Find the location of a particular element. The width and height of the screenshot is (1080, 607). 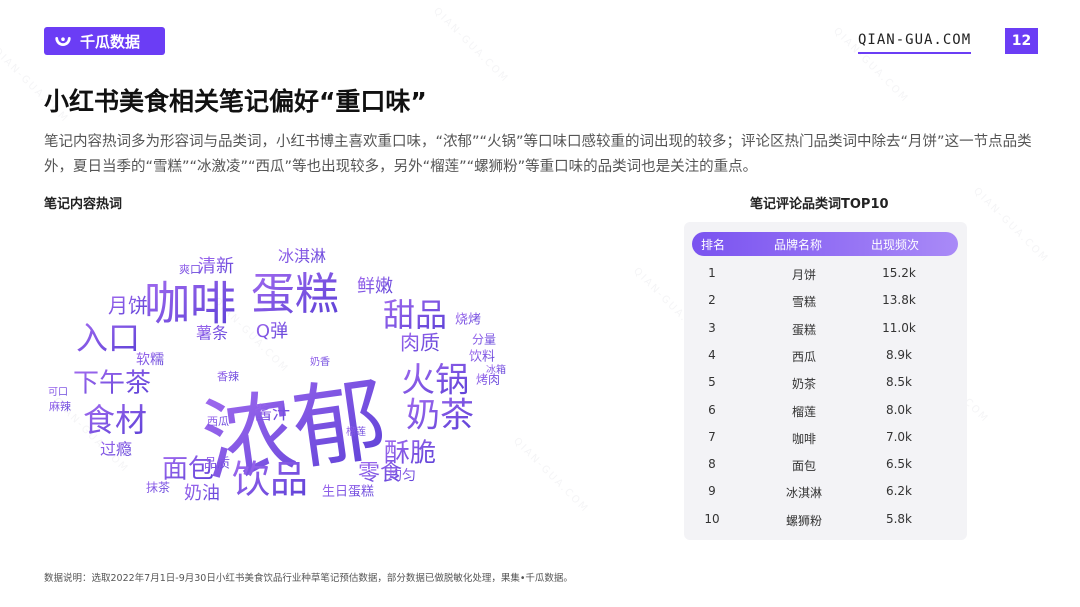

cloud-word: 酱汁 is located at coordinates (272, 413).